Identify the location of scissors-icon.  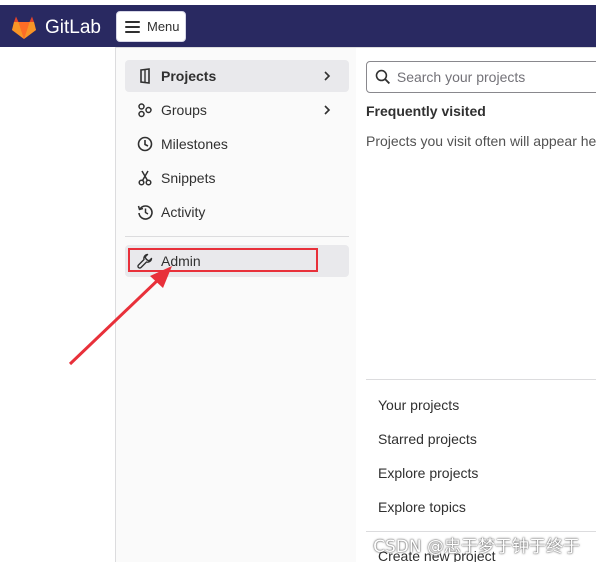
(145, 178).